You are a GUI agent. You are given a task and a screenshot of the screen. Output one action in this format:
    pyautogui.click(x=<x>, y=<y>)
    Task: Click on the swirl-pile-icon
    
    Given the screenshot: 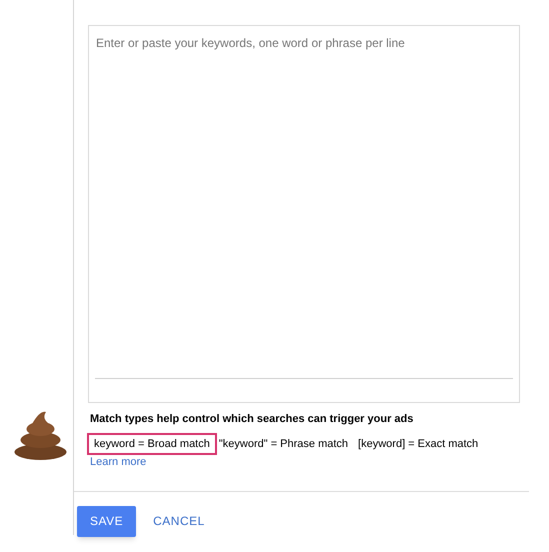 What is the action you would take?
    pyautogui.click(x=40, y=435)
    